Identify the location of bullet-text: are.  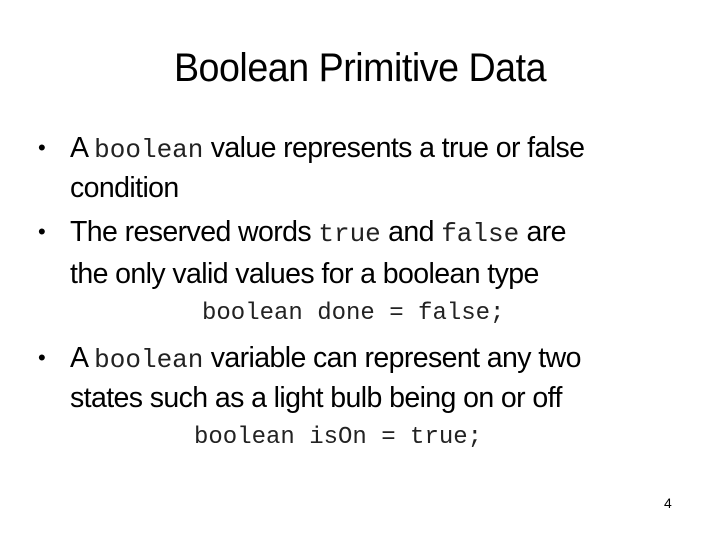
(543, 232).